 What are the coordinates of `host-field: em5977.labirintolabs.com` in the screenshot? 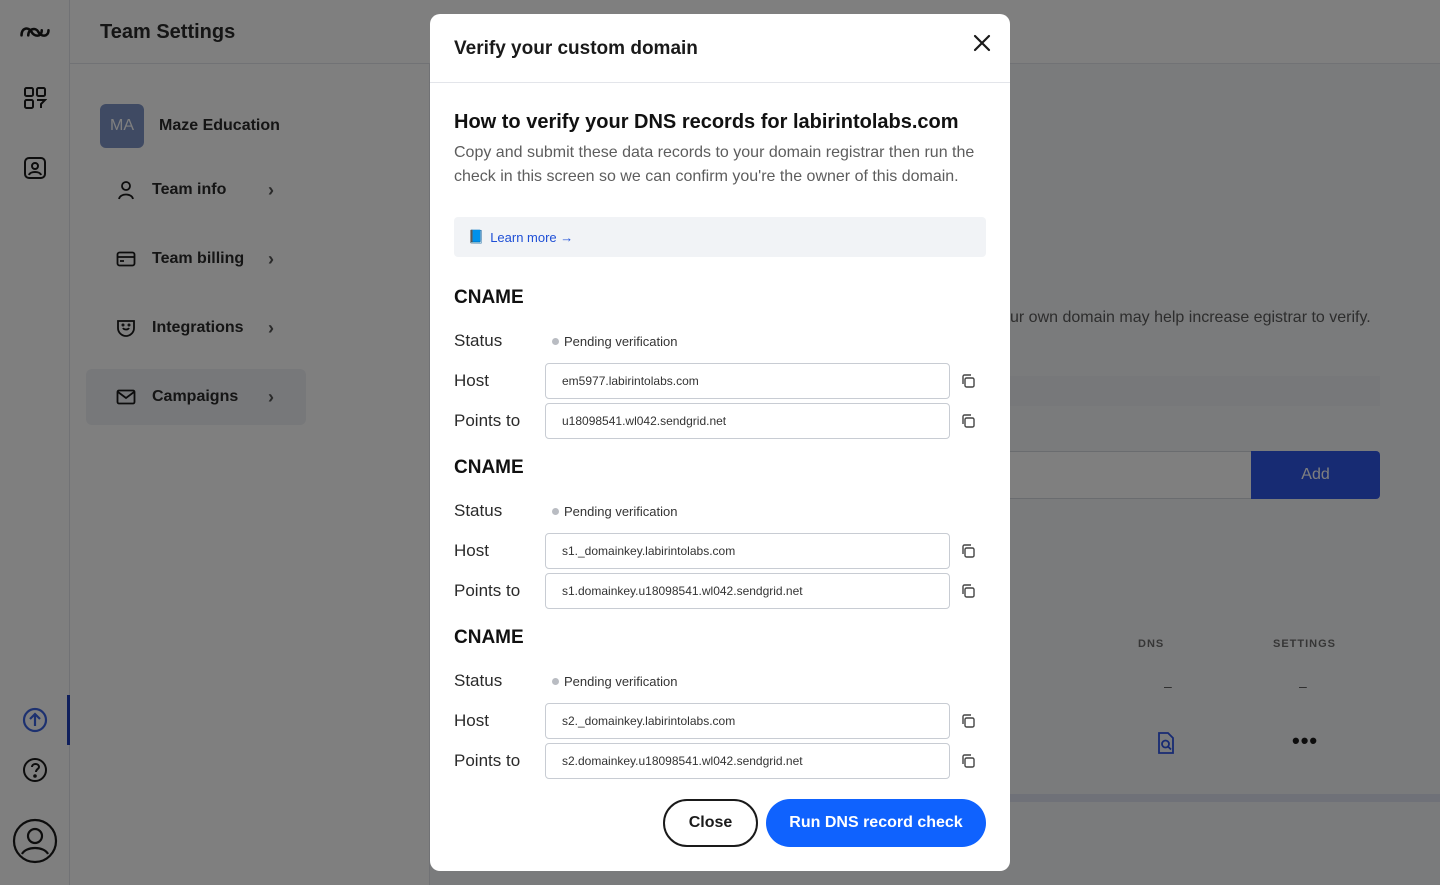 It's located at (747, 381).